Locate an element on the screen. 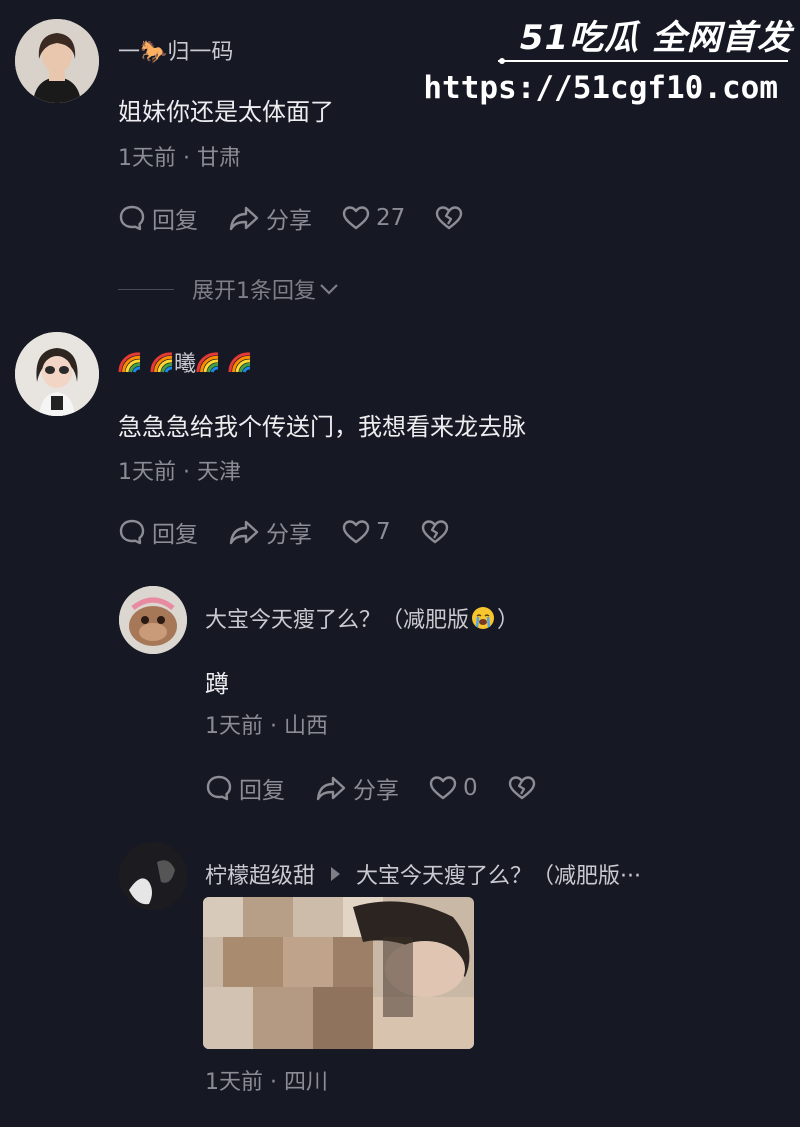 The height and width of the screenshot is (1127, 800). watermark-circuit-lines is located at coordinates (643, 61).